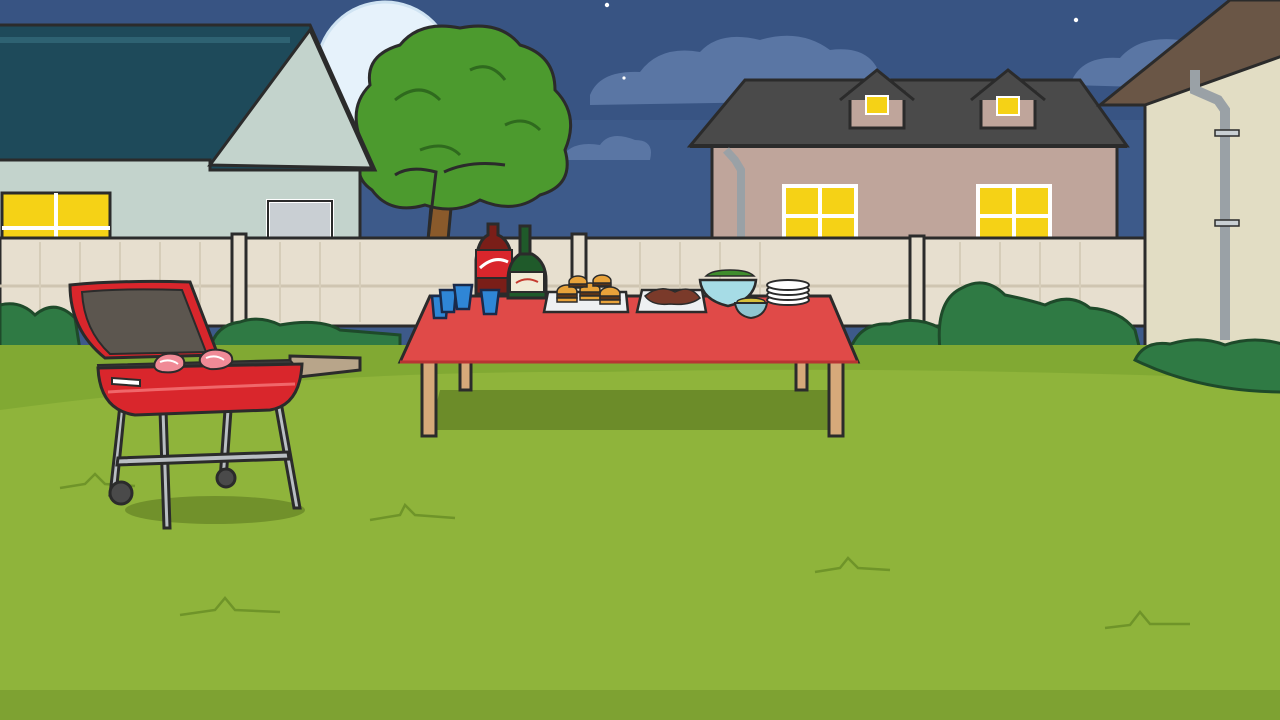  What do you see at coordinates (126, 382) in the screenshot?
I see `grill-handle` at bounding box center [126, 382].